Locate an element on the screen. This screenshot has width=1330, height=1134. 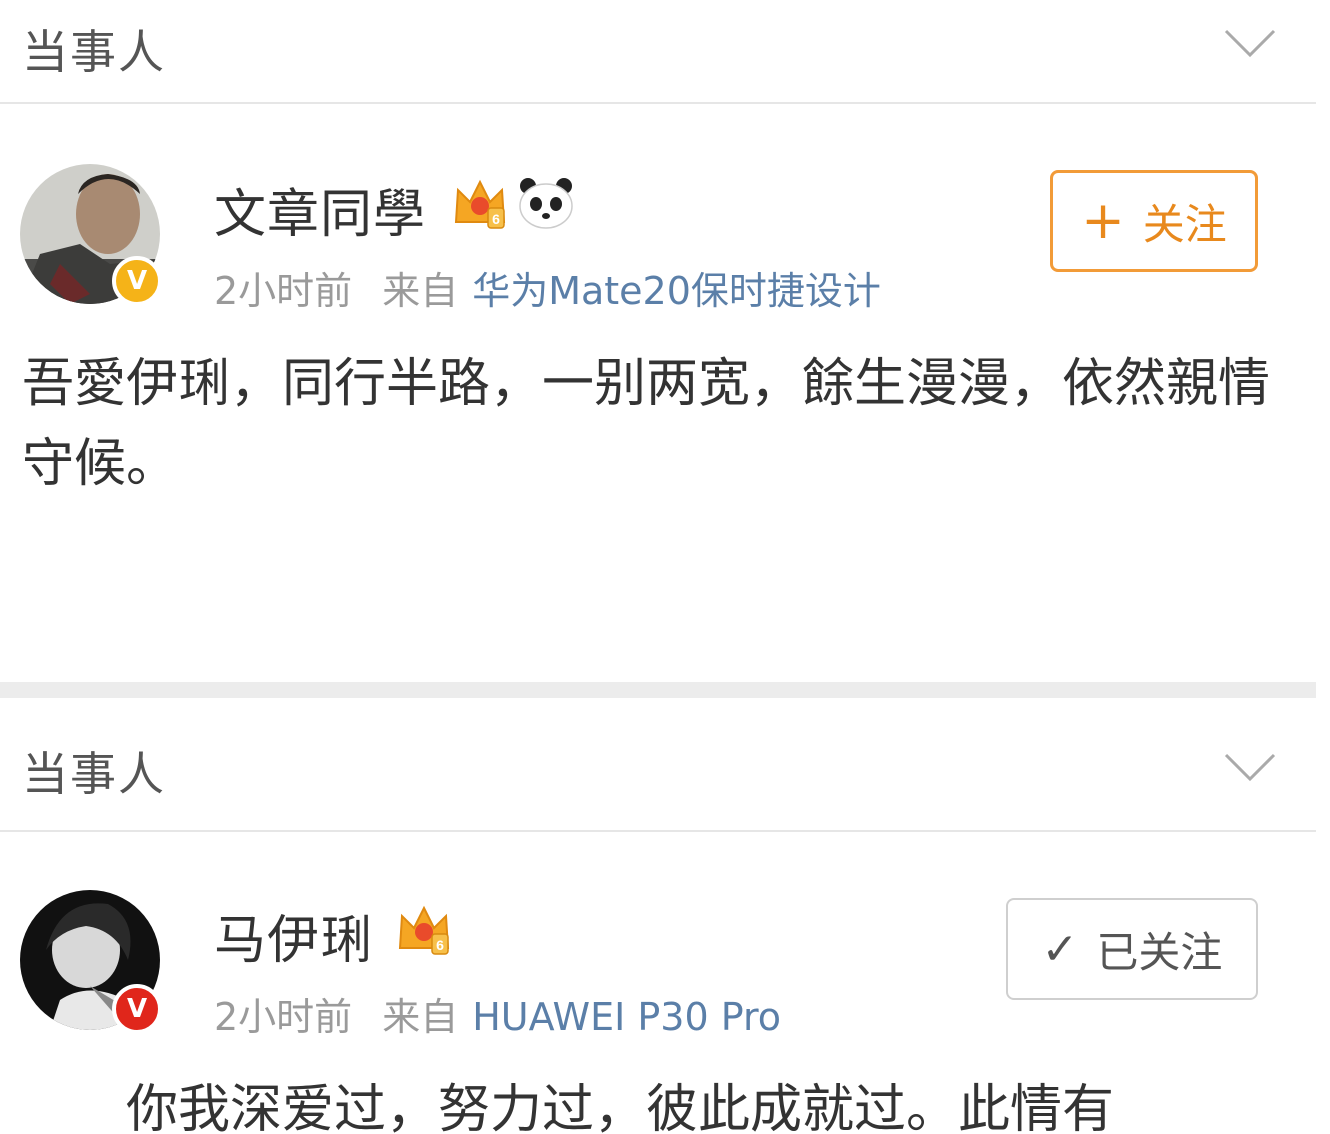
follow-button: + 关注 is located at coordinates (1154, 221).